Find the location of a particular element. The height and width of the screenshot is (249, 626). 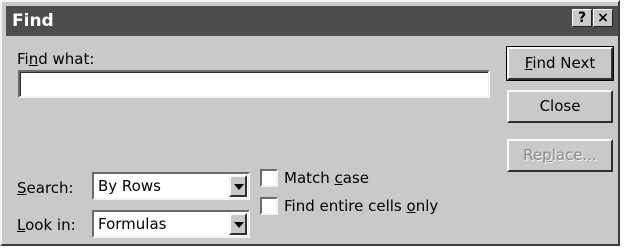

match-case-label: Match case is located at coordinates (326, 178).